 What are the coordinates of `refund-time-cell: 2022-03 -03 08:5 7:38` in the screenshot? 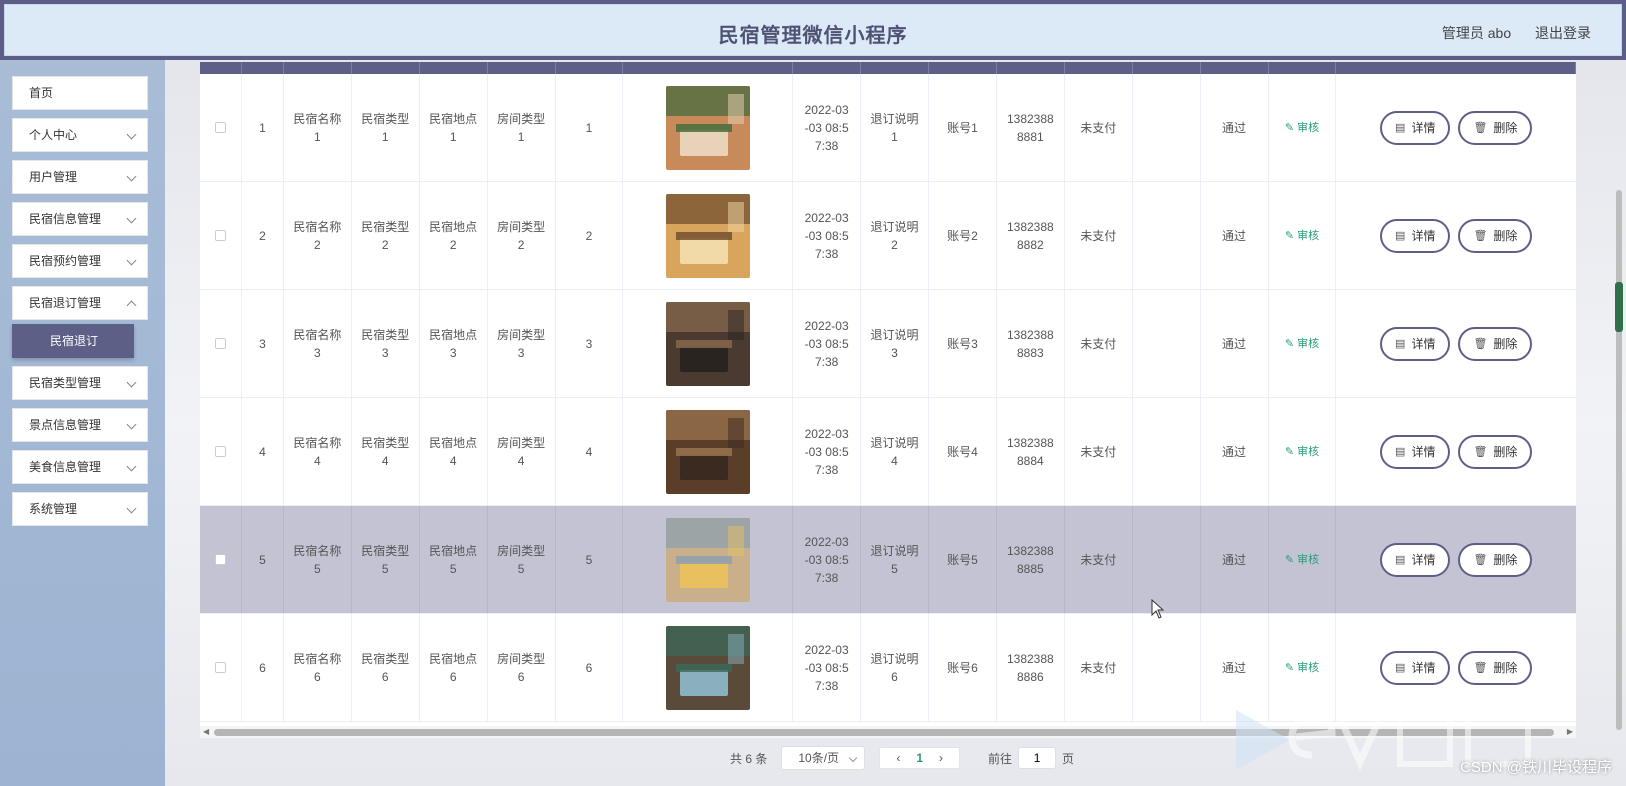 It's located at (827, 127).